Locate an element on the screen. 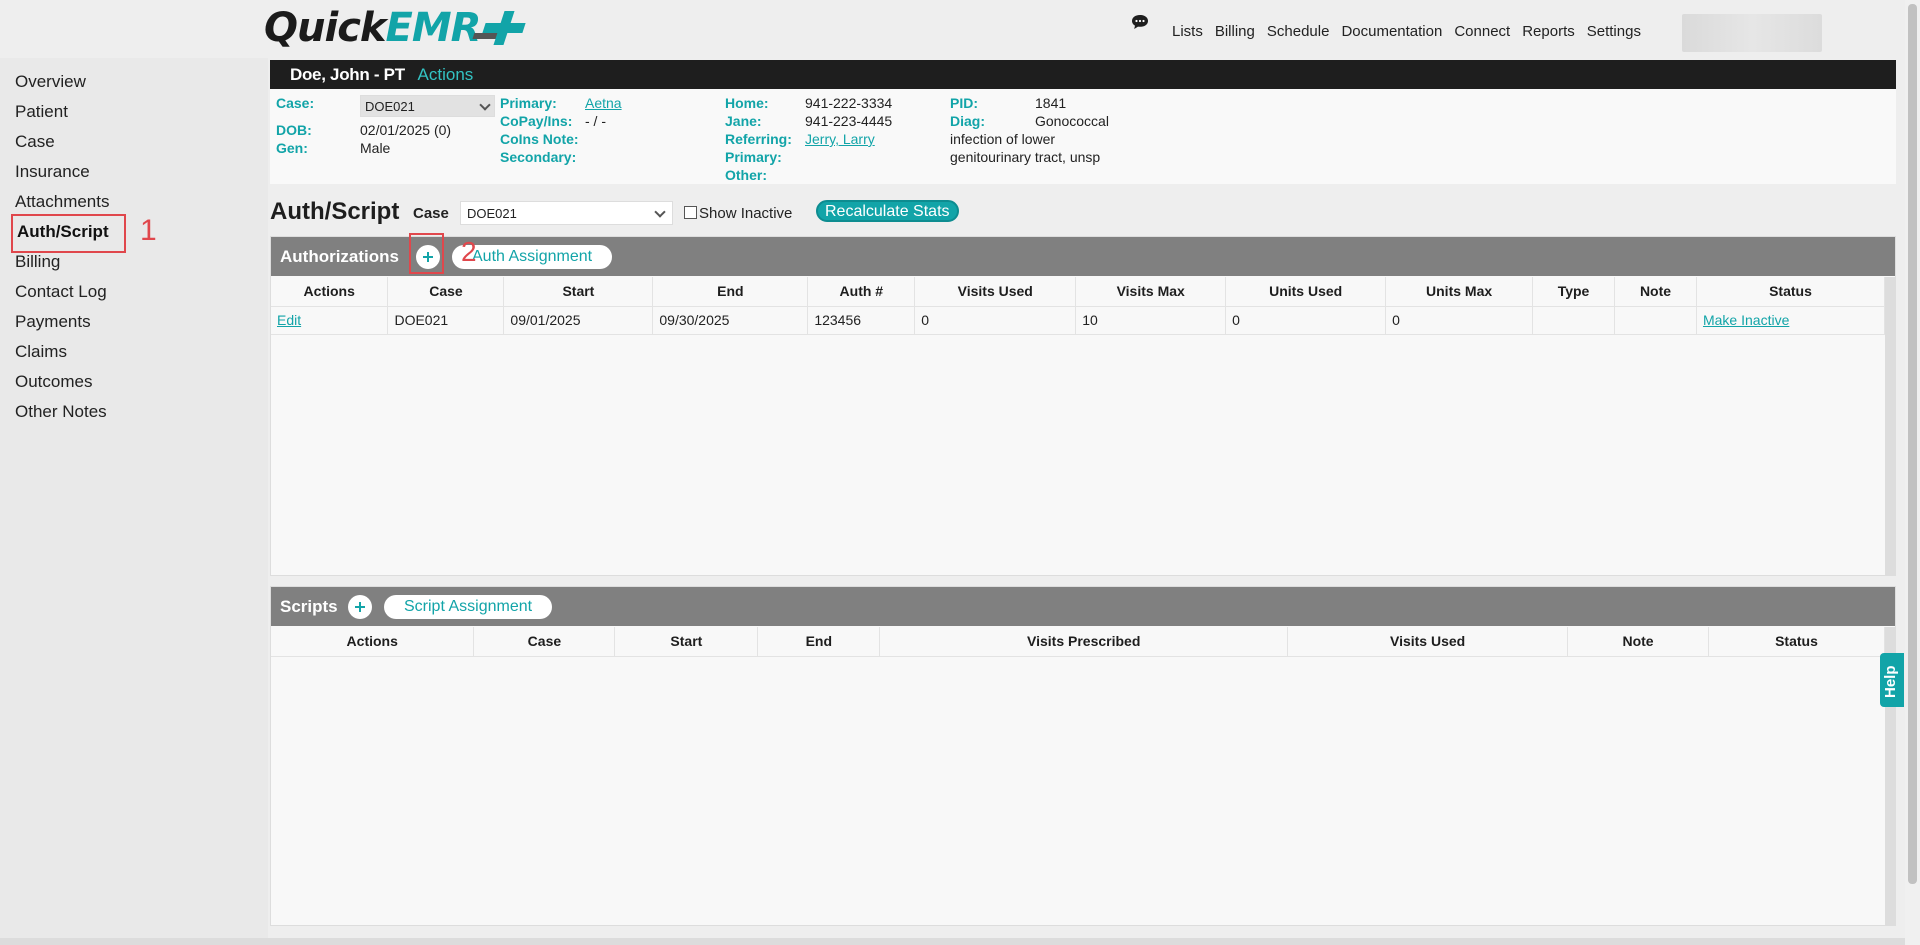 The height and width of the screenshot is (945, 1920). cell-action: Edit is located at coordinates (330, 320).